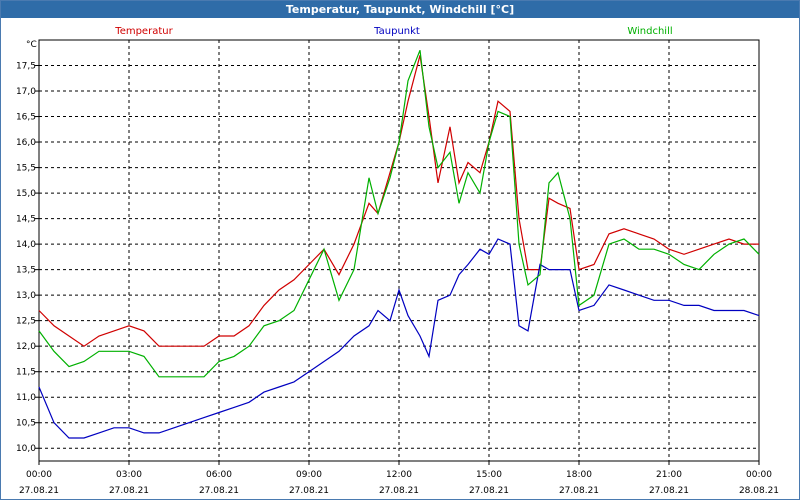 Image resolution: width=800 pixels, height=500 pixels. What do you see at coordinates (399, 475) in the screenshot?
I see `x-tick-time: 12:00` at bounding box center [399, 475].